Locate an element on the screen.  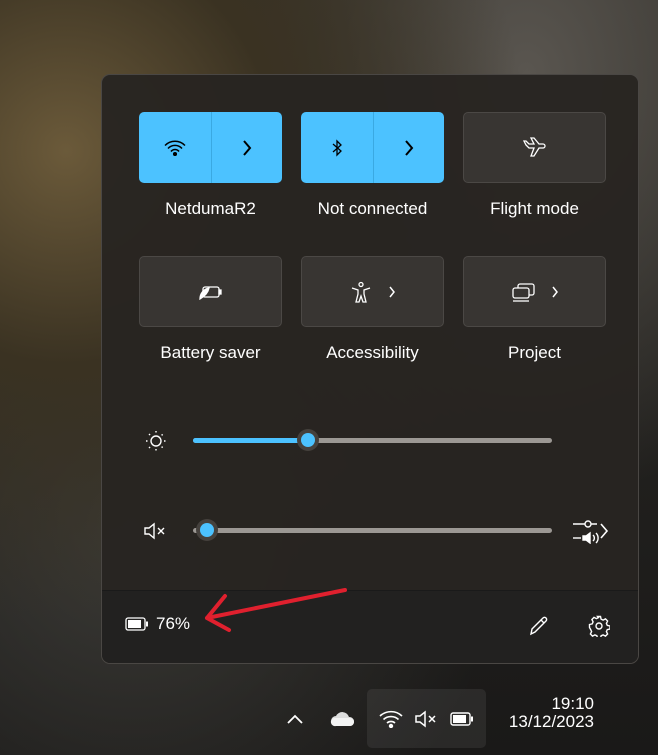
bluetooth-tile is located at coordinates (372, 147).